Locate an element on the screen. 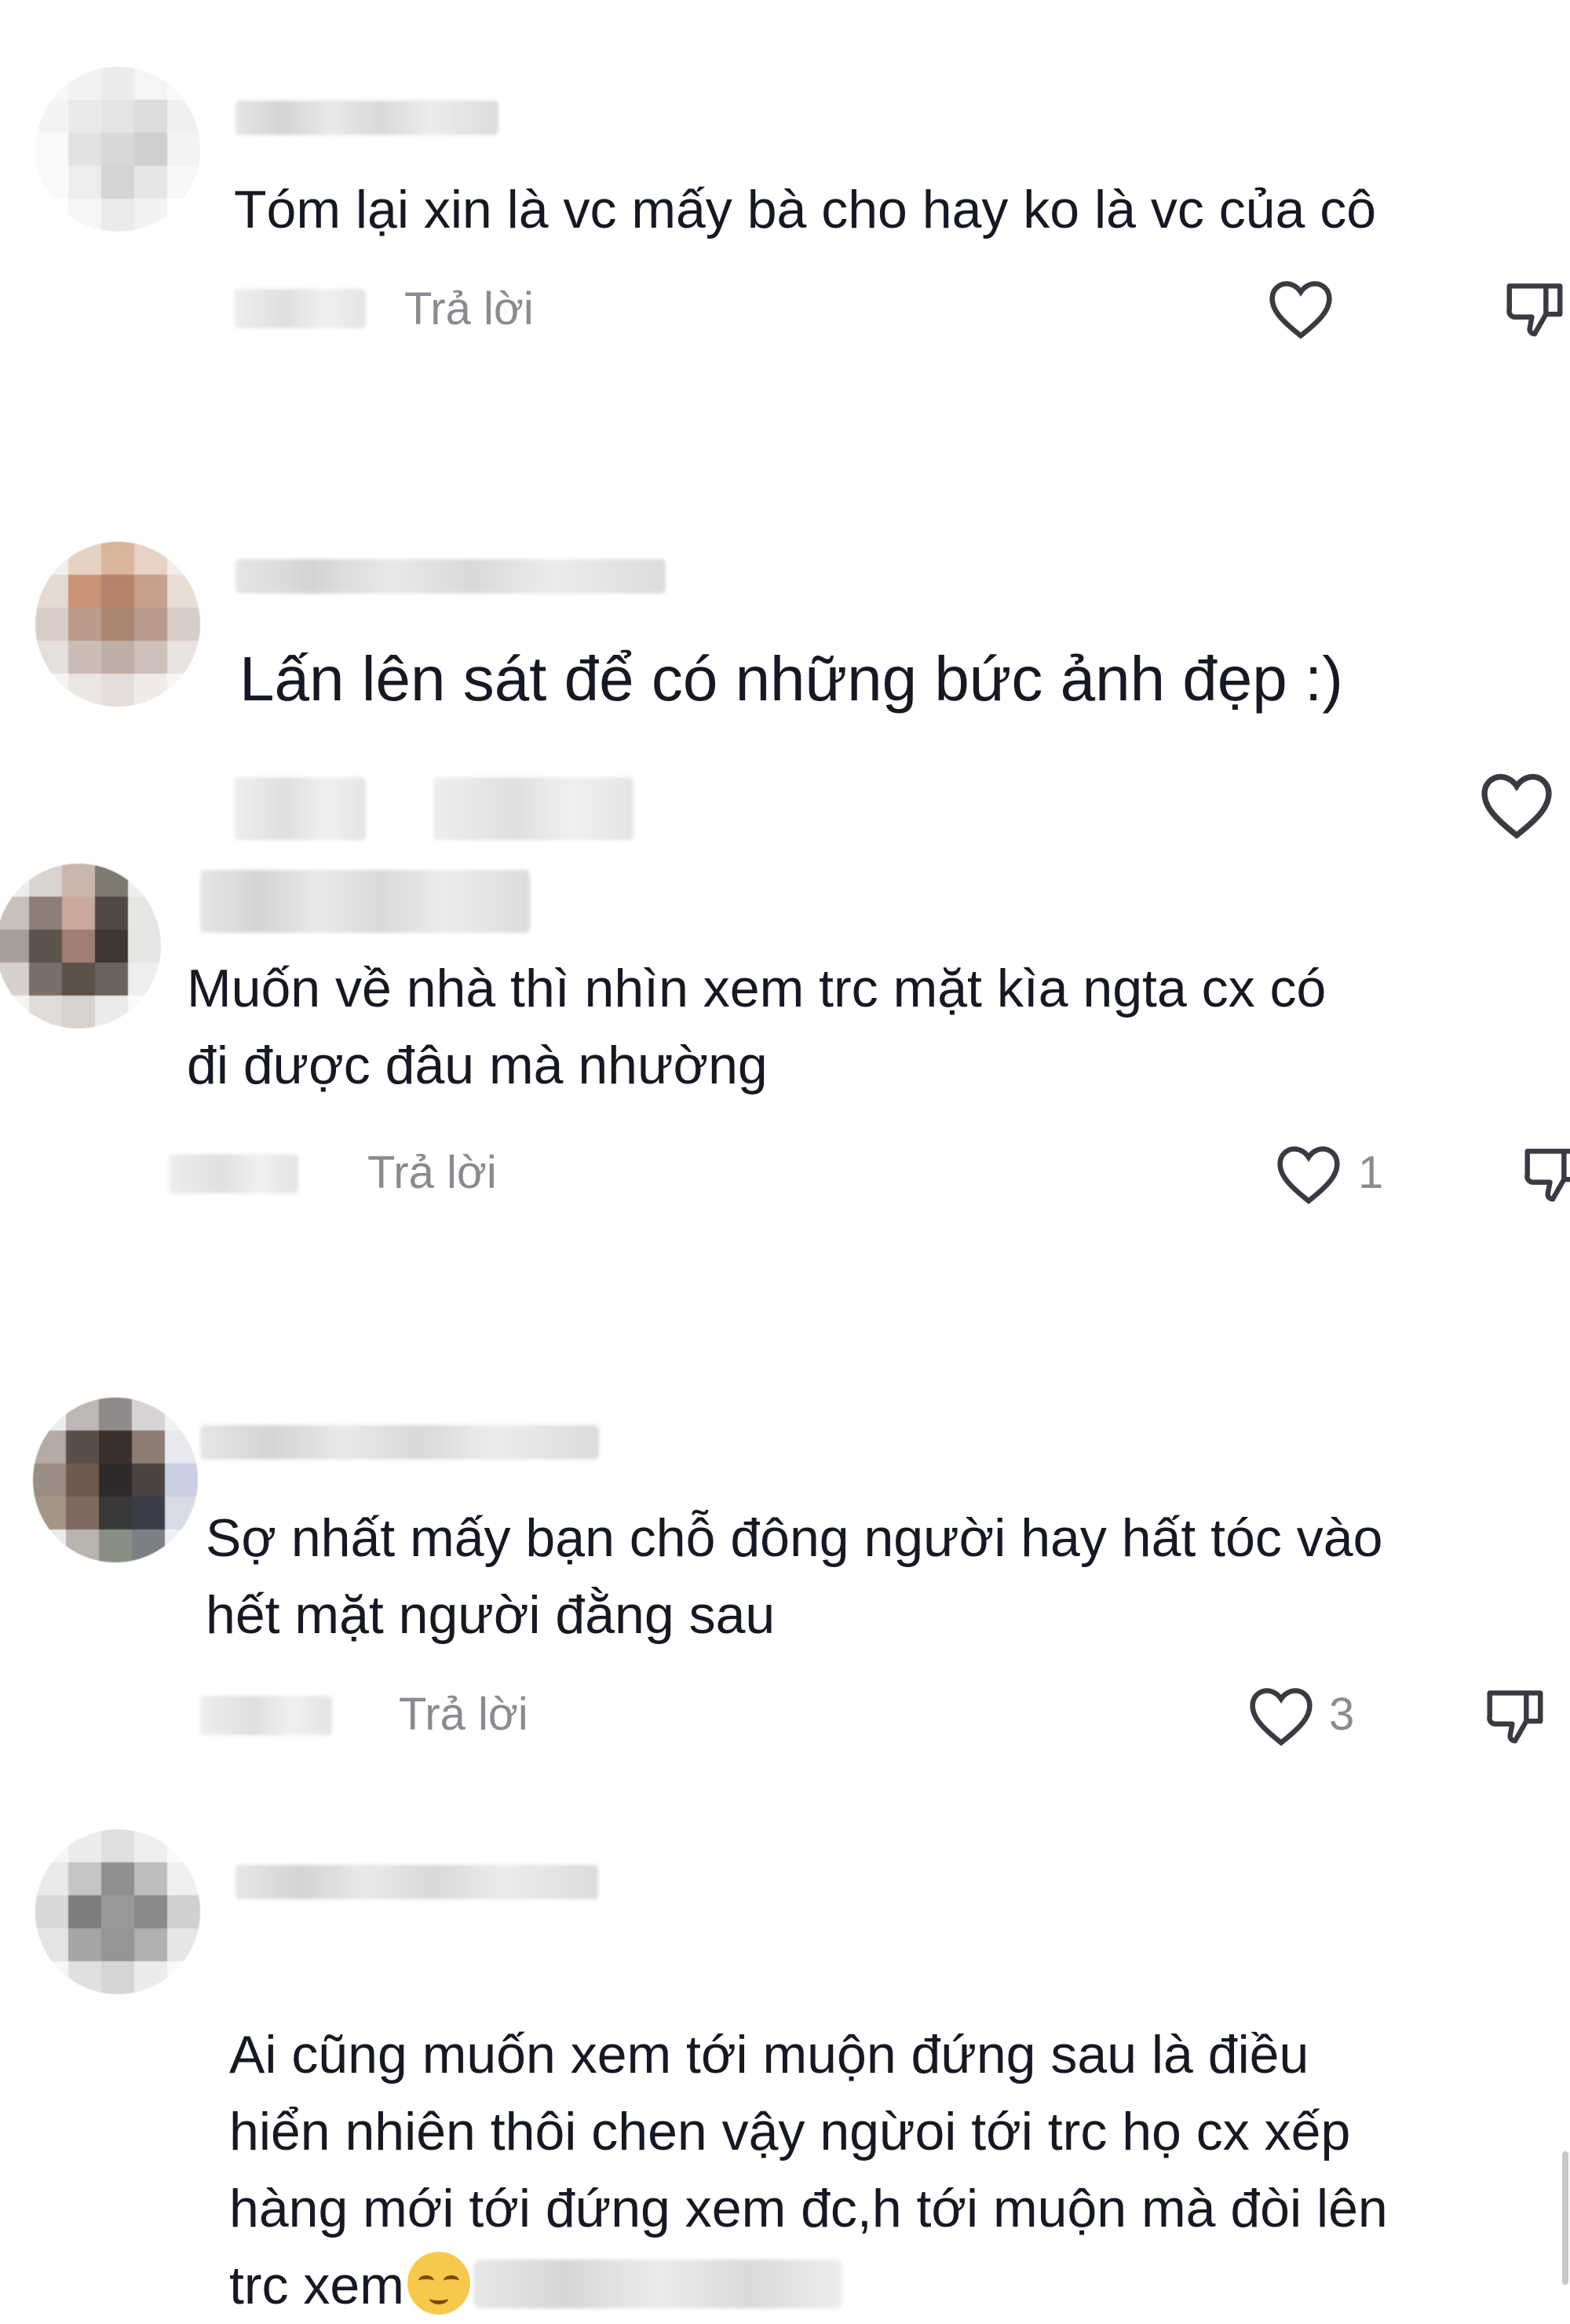 The height and width of the screenshot is (2324, 1570). reply-button-blurred is located at coordinates (533, 808).